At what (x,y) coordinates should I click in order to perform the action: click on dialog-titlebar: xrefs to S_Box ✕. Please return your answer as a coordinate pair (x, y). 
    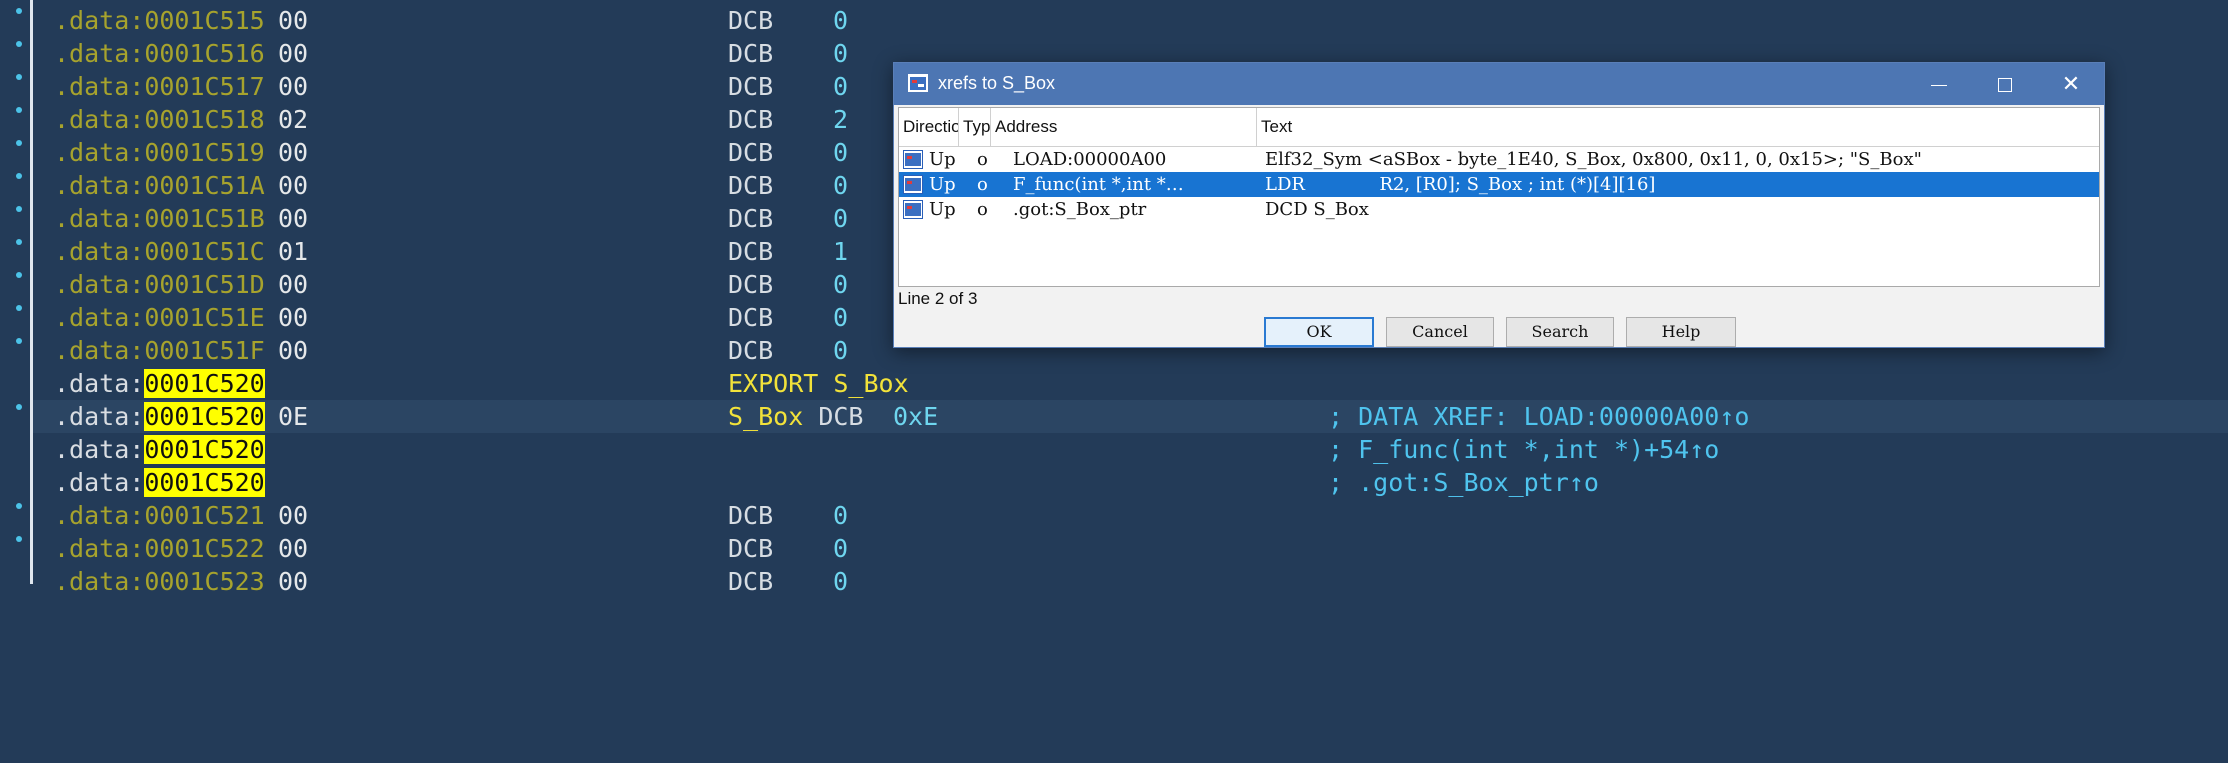
    Looking at the image, I should click on (1499, 84).